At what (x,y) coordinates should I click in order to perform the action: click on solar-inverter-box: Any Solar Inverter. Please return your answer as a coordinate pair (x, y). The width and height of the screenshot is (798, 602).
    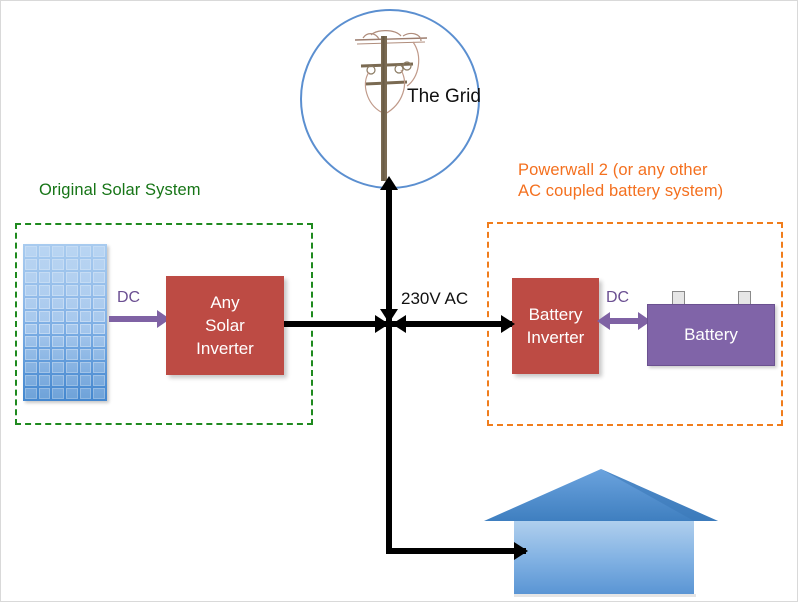
    Looking at the image, I should click on (225, 325).